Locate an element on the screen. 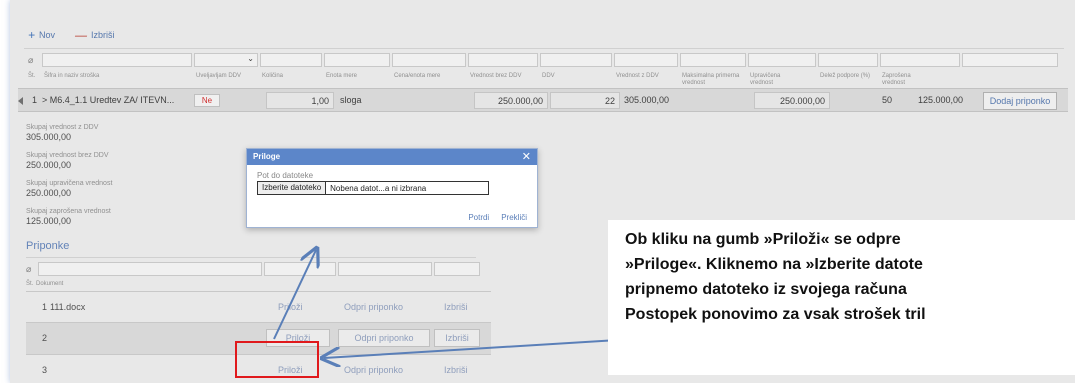 The width and height of the screenshot is (1075, 383). col-attach-number: Št. is located at coordinates (30, 284).